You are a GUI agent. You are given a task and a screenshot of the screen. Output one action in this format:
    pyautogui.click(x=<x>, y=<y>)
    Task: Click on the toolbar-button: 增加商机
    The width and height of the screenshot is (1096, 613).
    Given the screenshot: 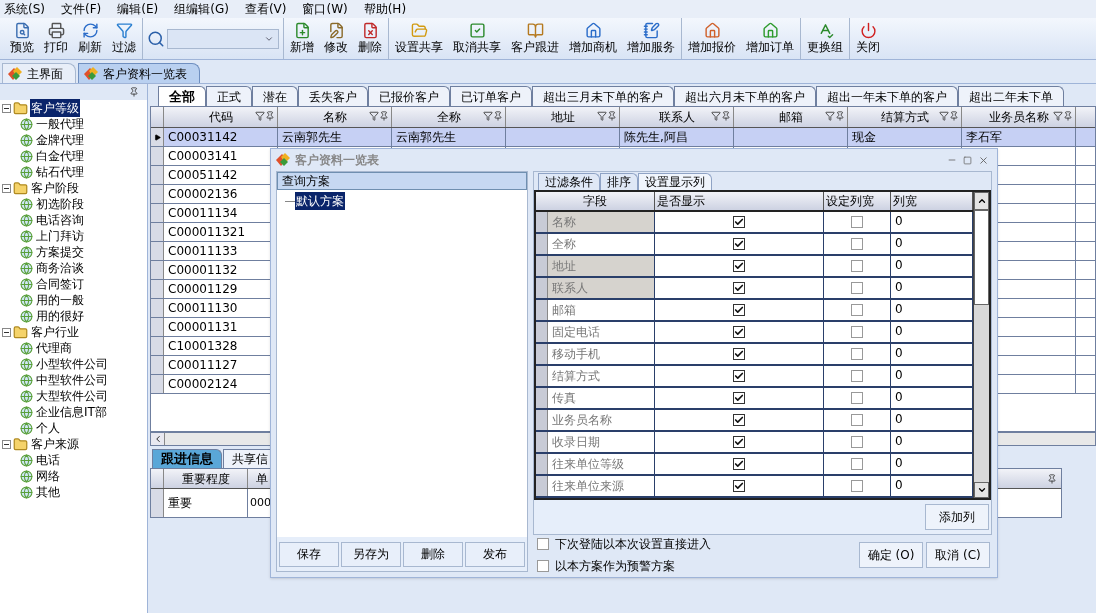 What is the action you would take?
    pyautogui.click(x=593, y=38)
    